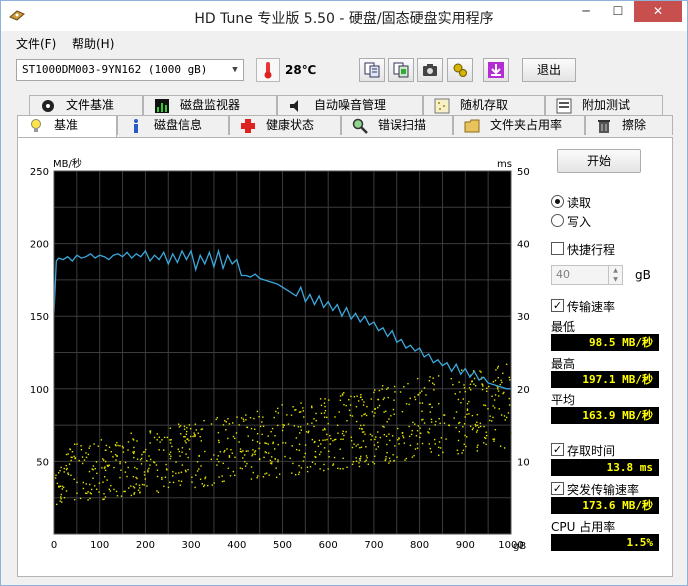 The image size is (688, 586). I want to click on copy-text-button, so click(372, 70).